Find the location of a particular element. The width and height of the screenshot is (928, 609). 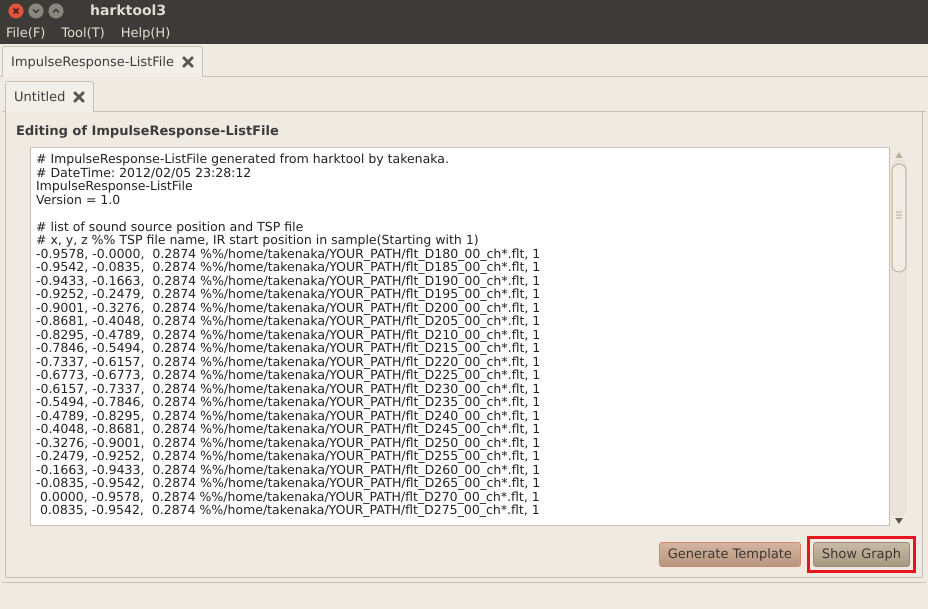

text-line: -0.8295, -0.4789, 0.2874 %%/home/takenaka/YOUR_PATH/flt_D210_00_ch*.flt, 1 is located at coordinates (289, 334).